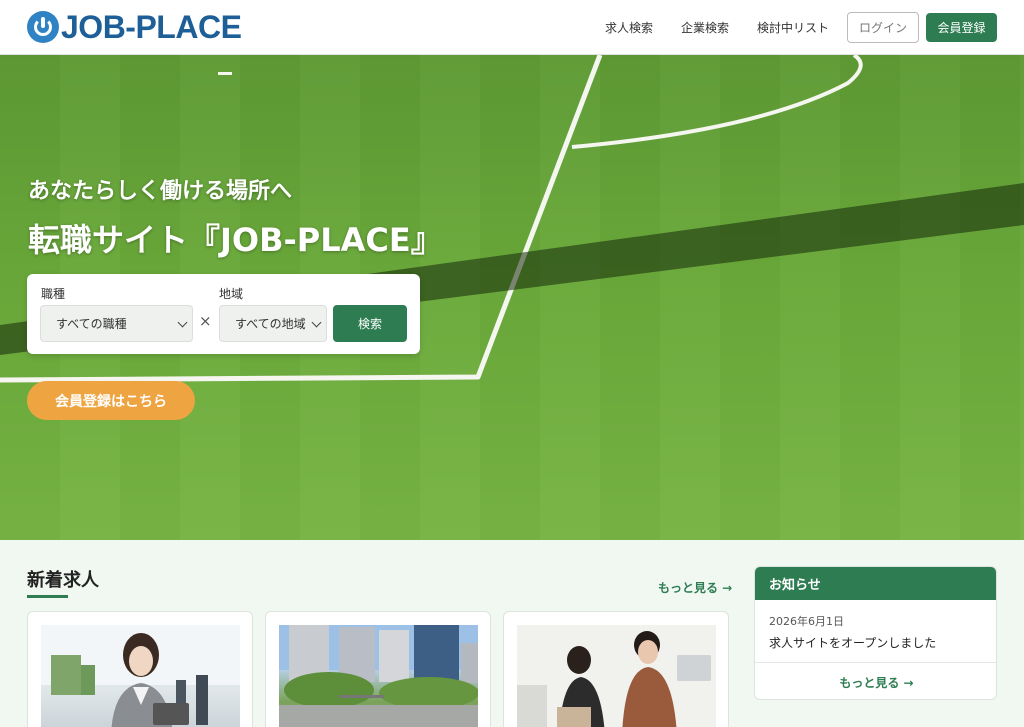  Describe the element at coordinates (63, 580) in the screenshot. I see `new-jobs-heading: 新着求人` at that location.